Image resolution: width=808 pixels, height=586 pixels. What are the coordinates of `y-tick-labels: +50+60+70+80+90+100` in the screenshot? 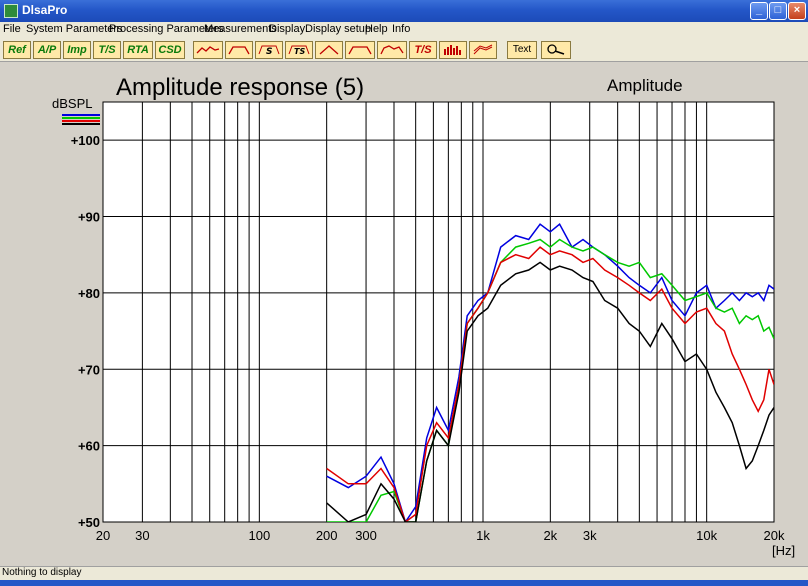 It's located at (85, 331).